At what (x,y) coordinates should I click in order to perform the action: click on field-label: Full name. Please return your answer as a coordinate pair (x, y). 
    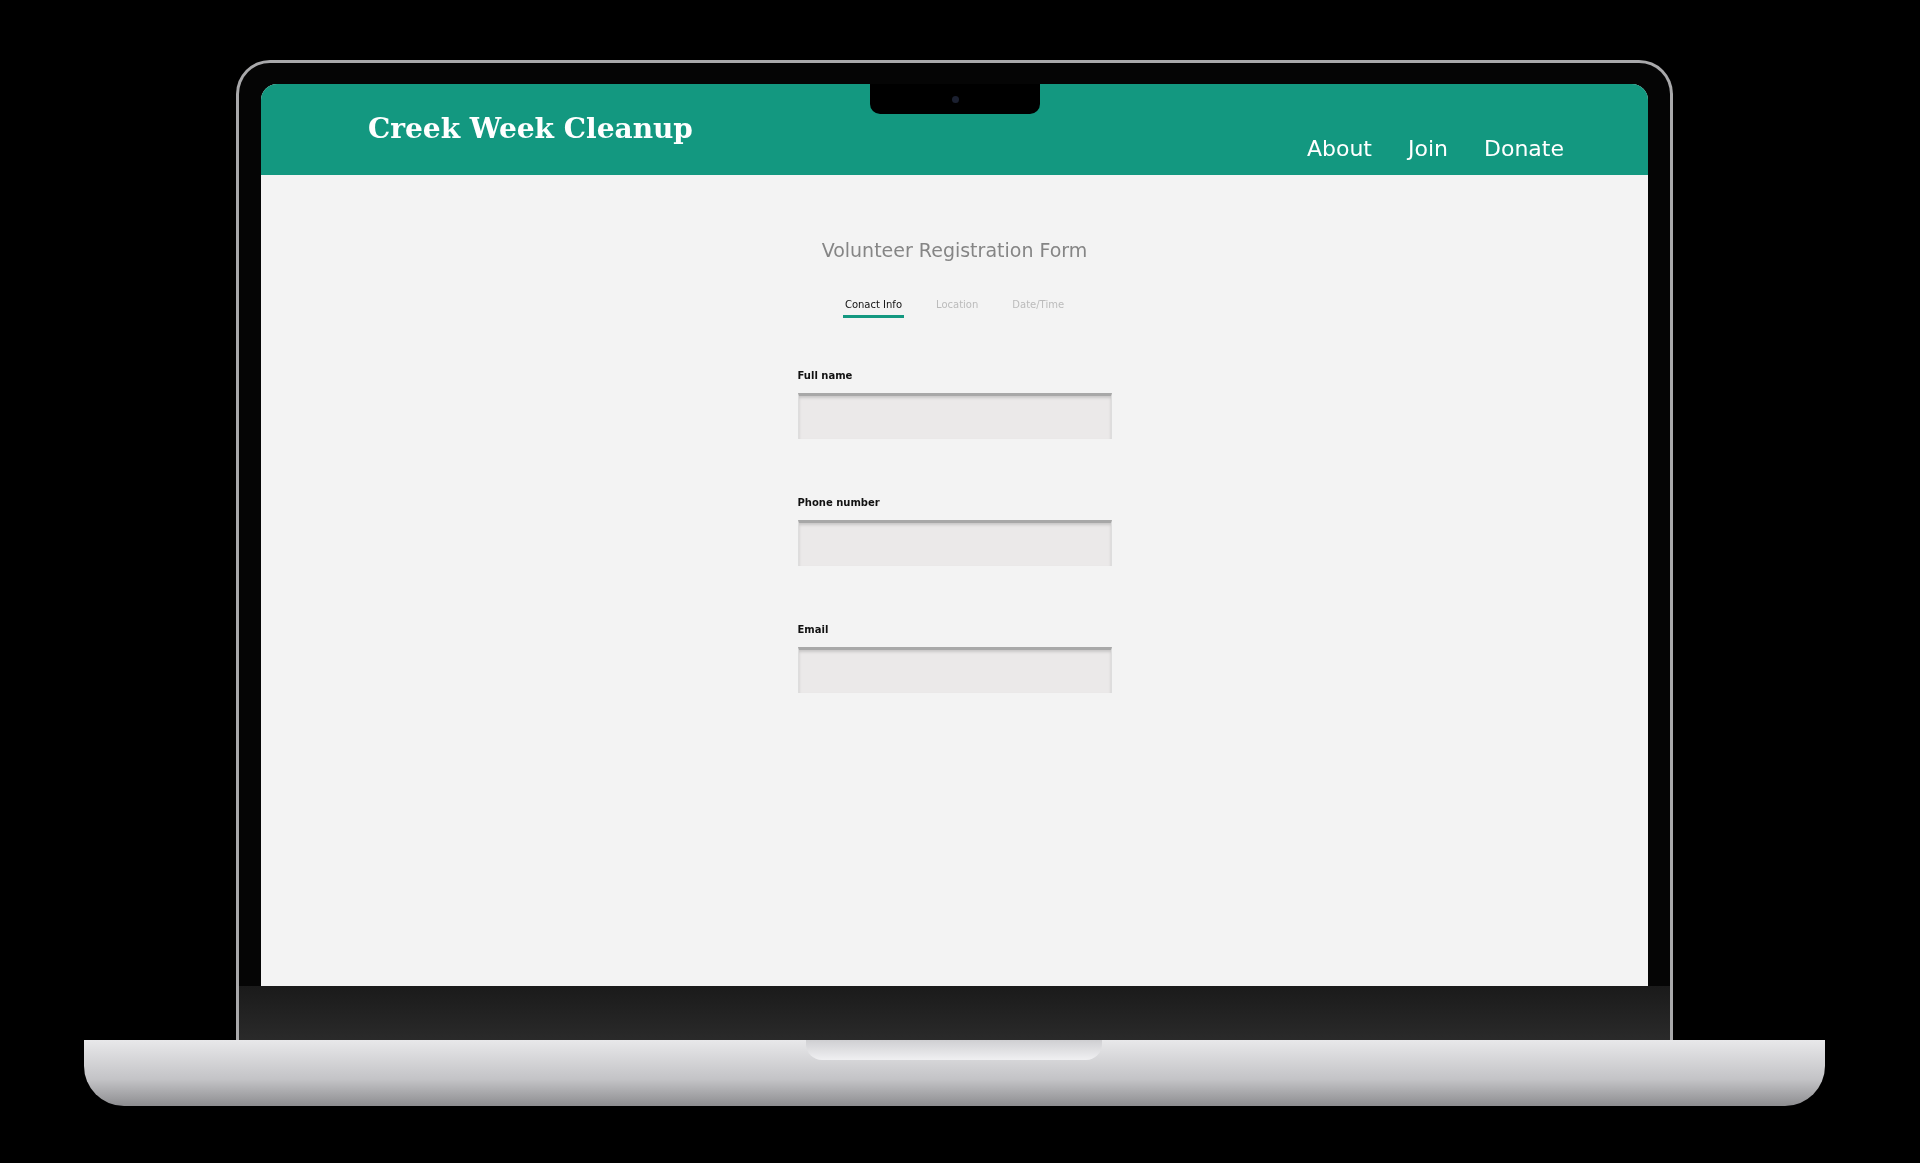
    Looking at the image, I should click on (825, 375).